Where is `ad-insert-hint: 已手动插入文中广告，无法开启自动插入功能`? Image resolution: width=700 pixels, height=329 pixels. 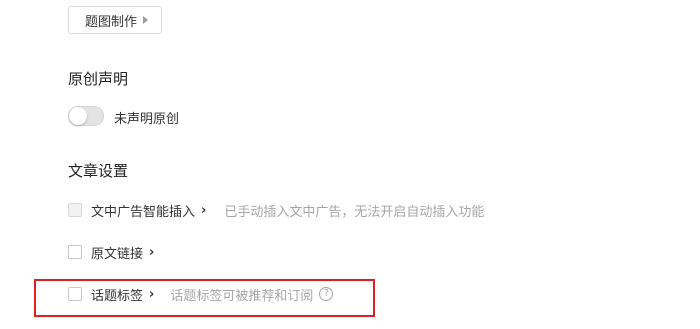 ad-insert-hint: 已手动插入文中广告，无法开启自动插入功能 is located at coordinates (354, 212).